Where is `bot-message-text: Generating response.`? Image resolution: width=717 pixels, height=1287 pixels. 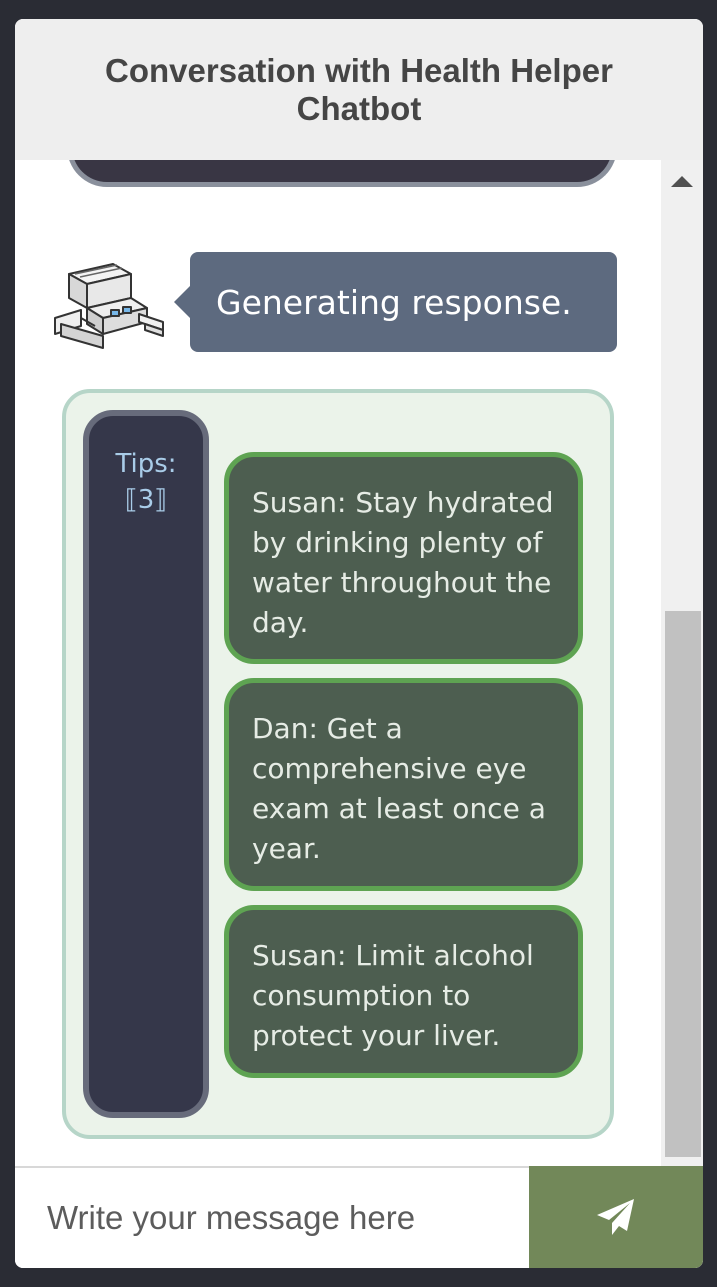
bot-message-text: Generating response. is located at coordinates (394, 302).